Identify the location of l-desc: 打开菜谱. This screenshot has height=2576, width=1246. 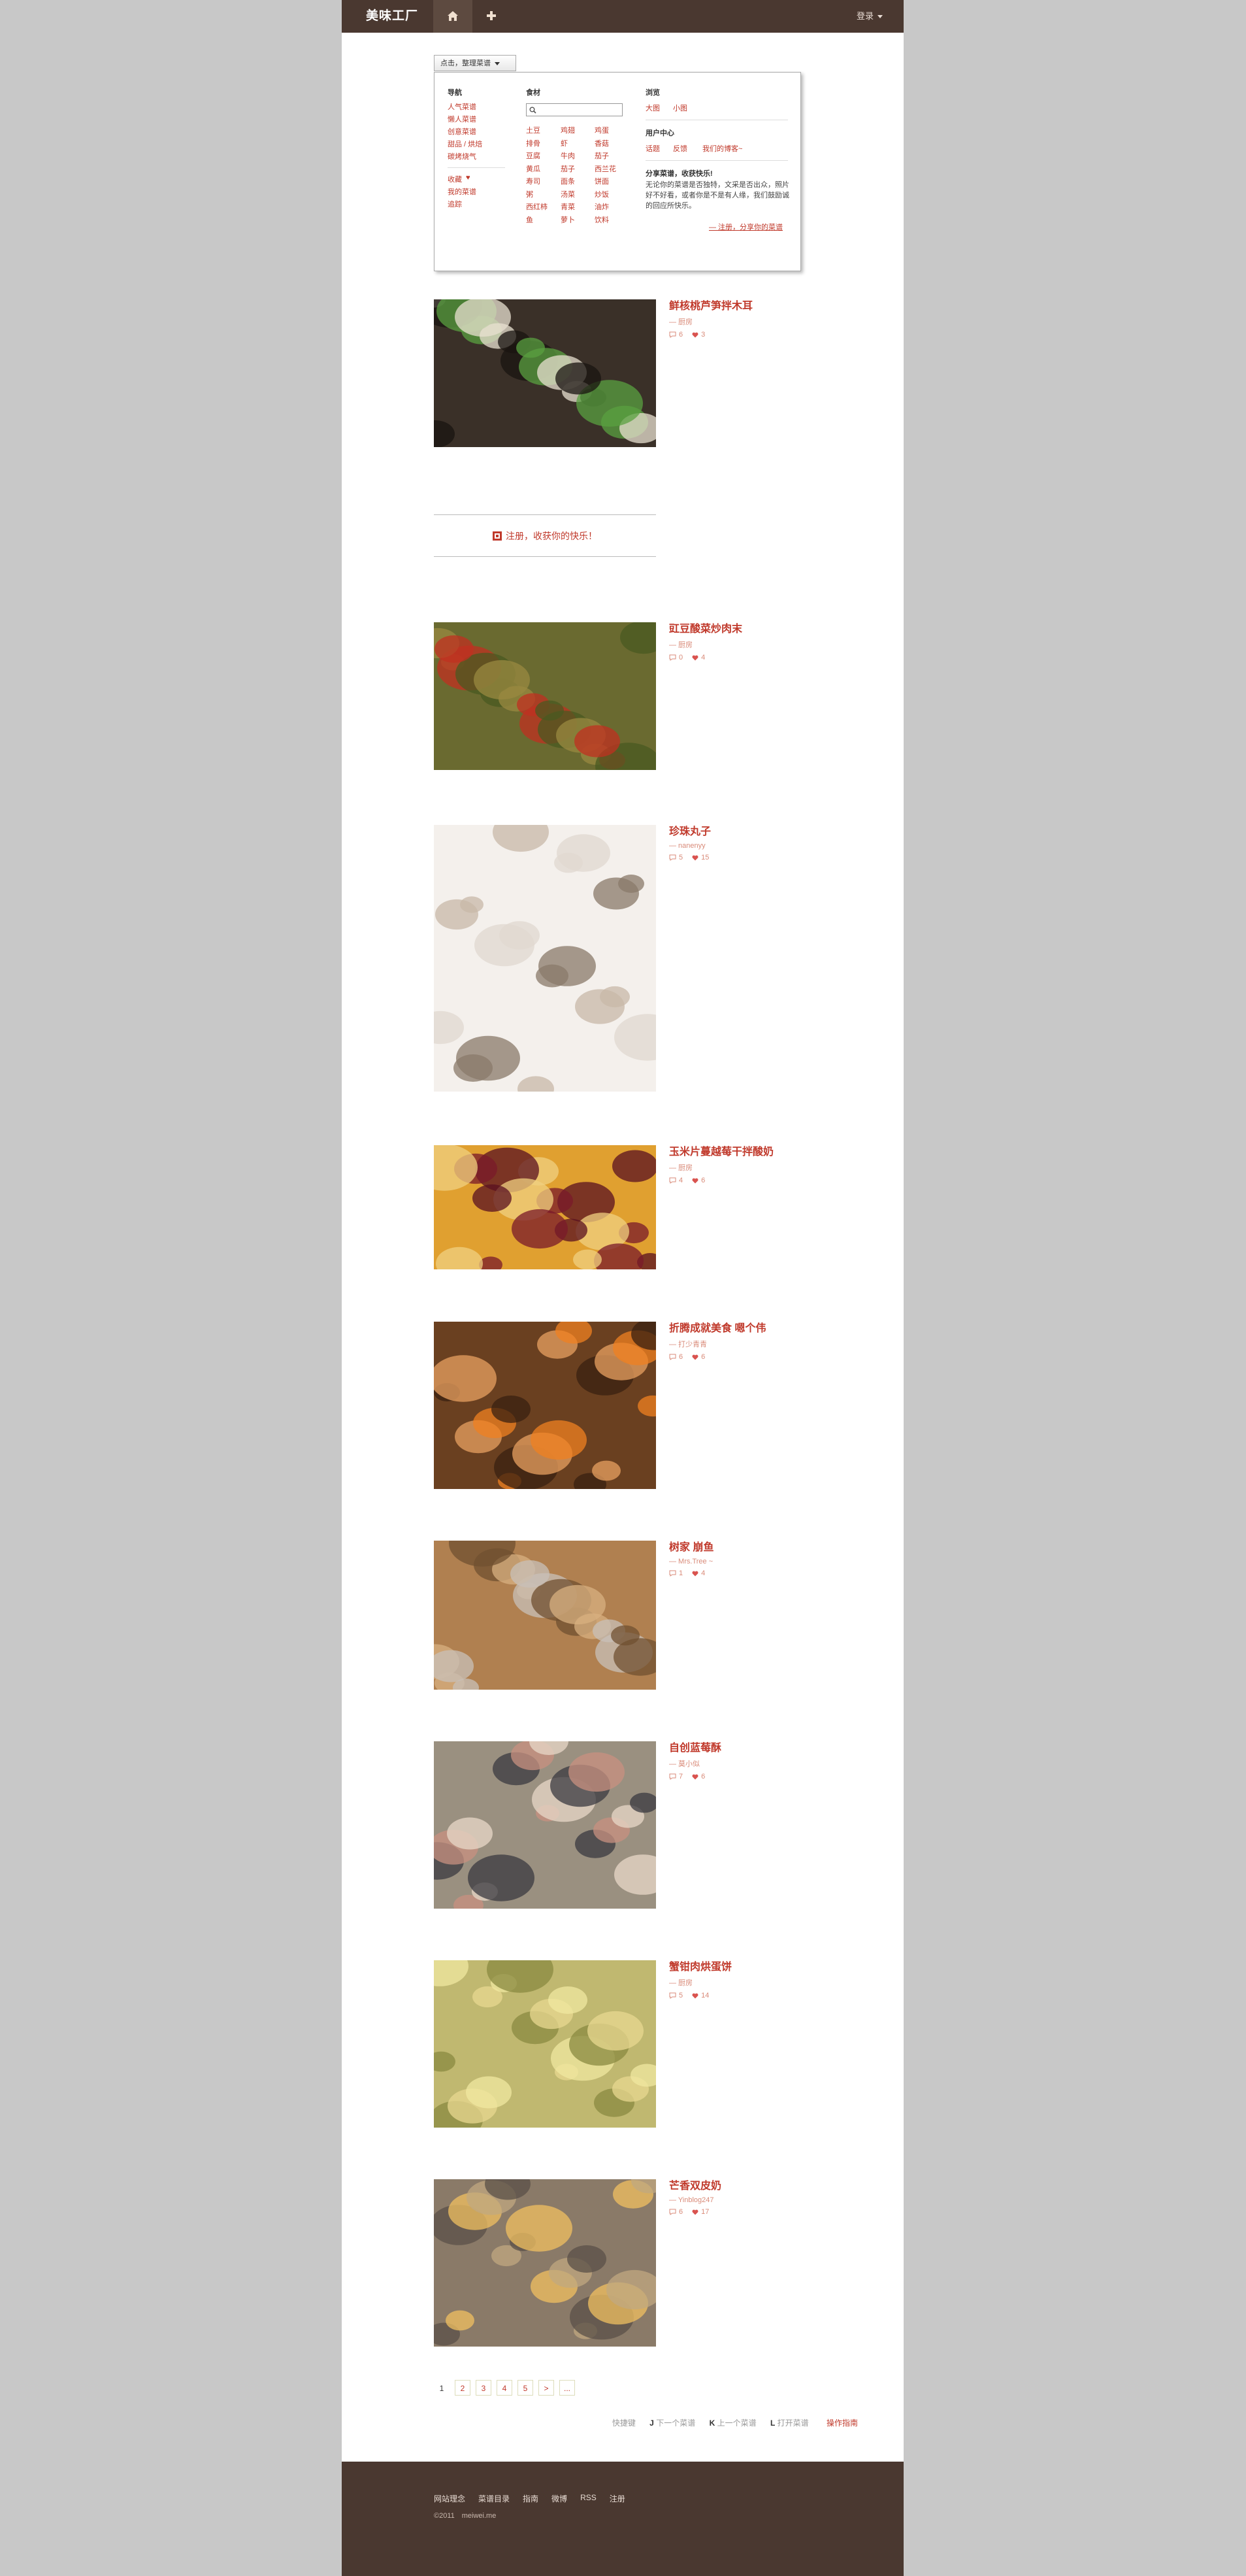
(793, 2423).